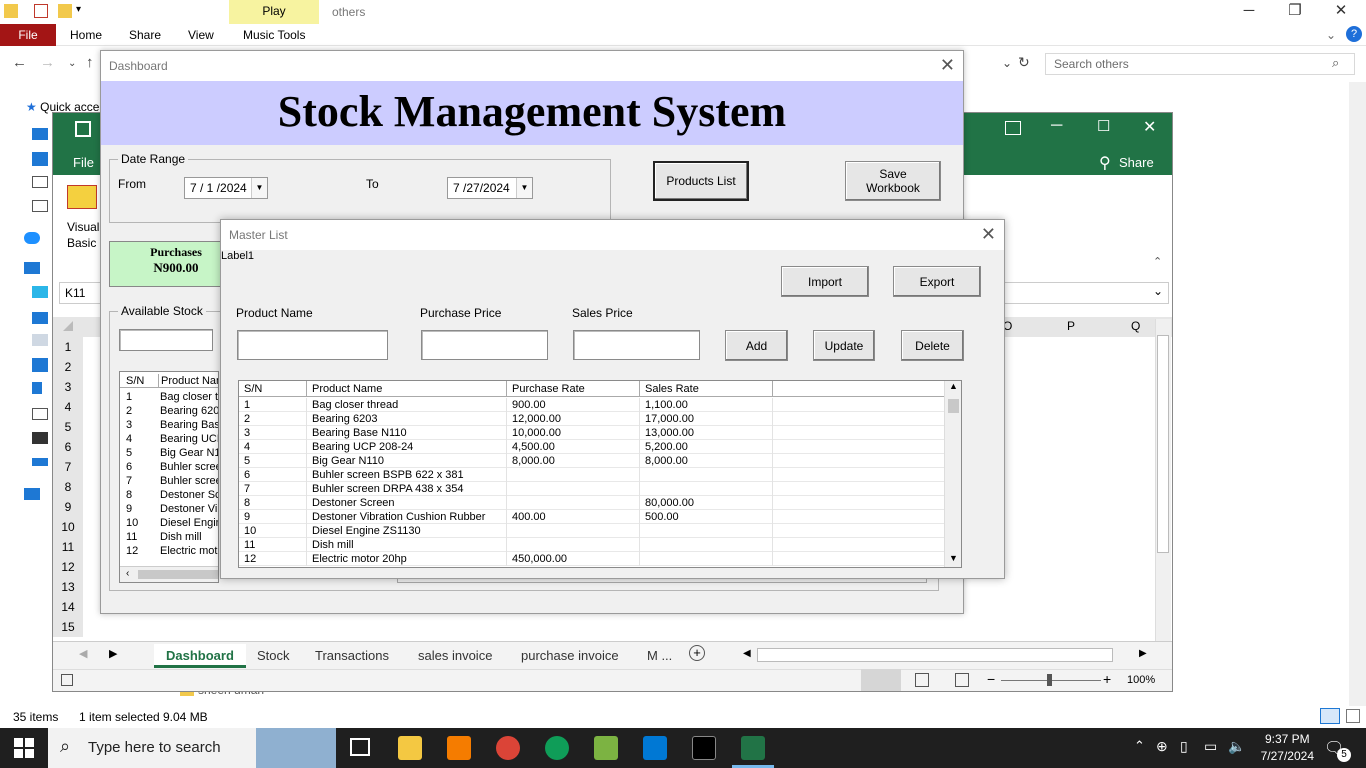 This screenshot has width=1366, height=768. What do you see at coordinates (40, 438) in the screenshot?
I see `videos-icon` at bounding box center [40, 438].